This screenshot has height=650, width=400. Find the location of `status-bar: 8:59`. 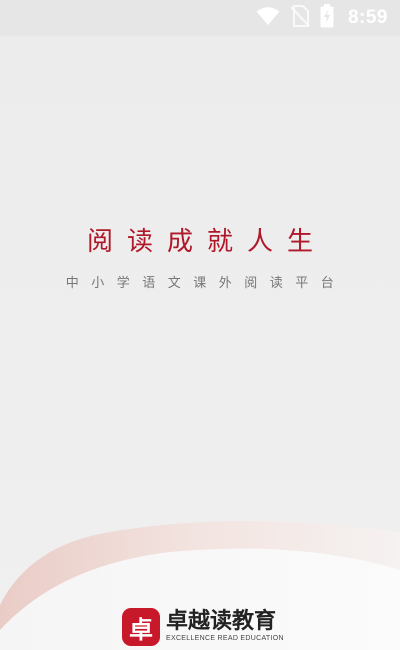

status-bar: 8:59 is located at coordinates (200, 18).